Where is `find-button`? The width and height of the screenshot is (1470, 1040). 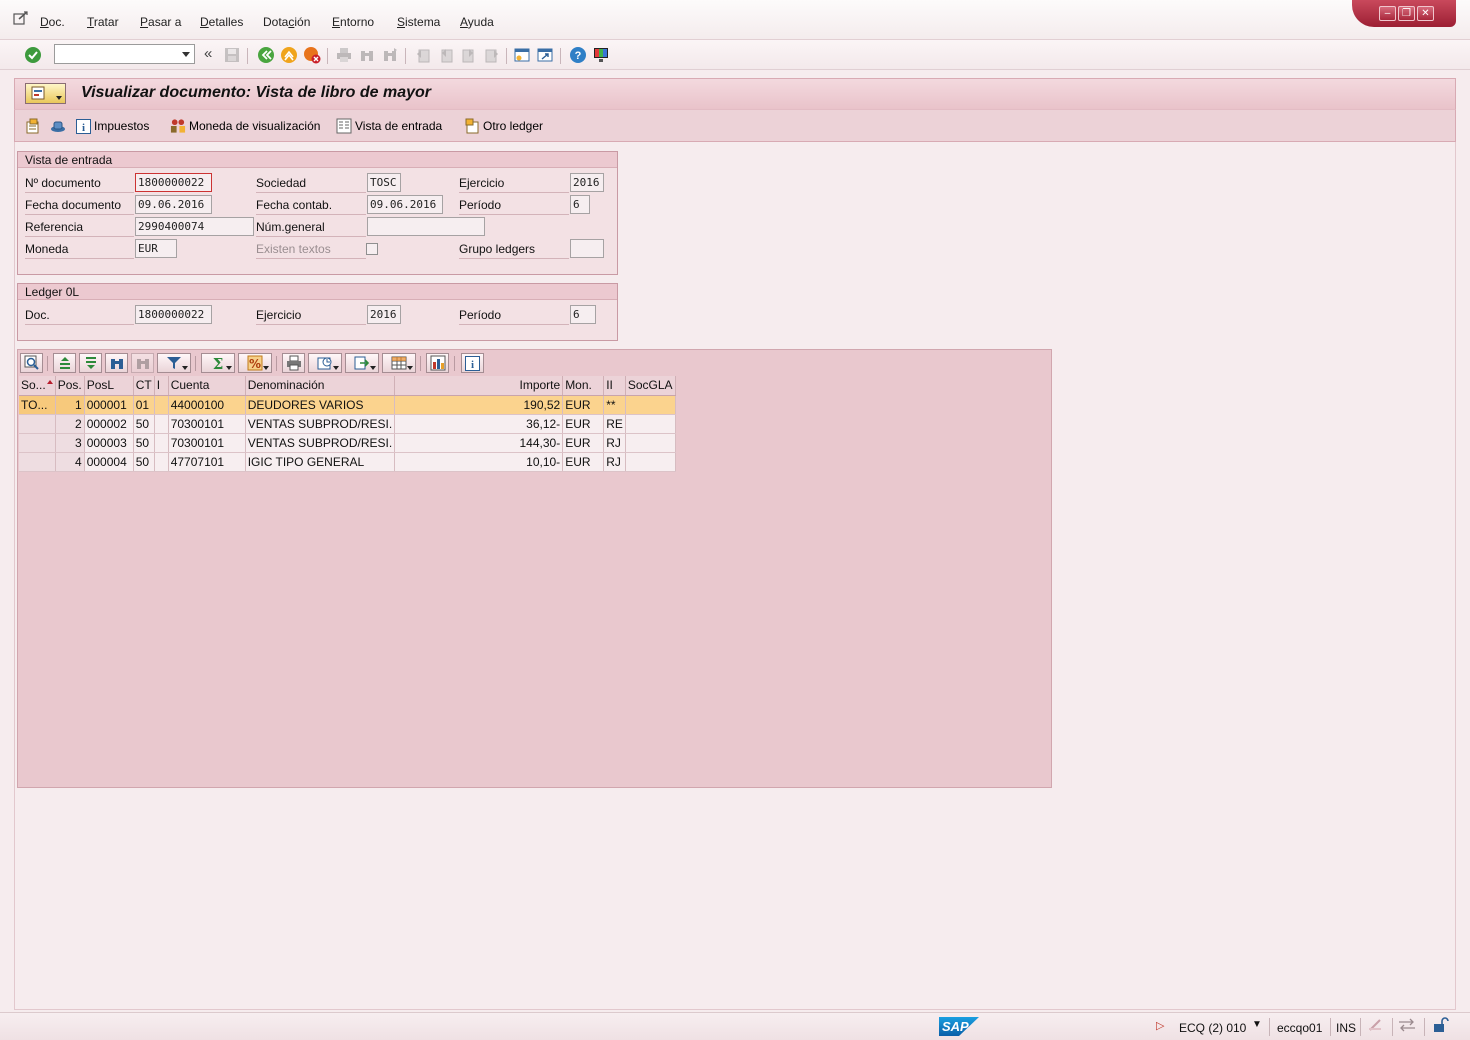
find-button is located at coordinates (116, 363).